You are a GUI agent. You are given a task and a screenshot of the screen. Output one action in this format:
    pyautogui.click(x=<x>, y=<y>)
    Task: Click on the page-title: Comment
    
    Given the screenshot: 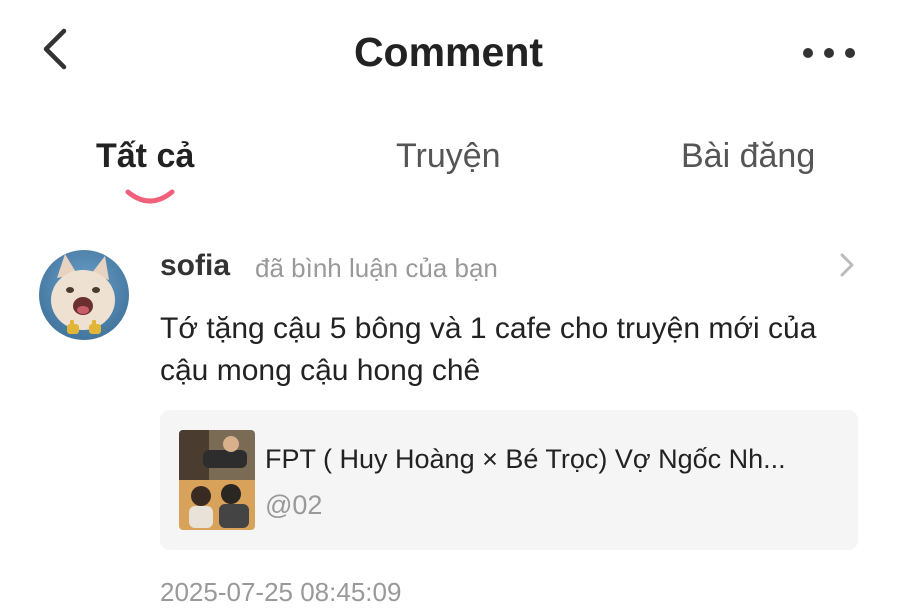 What is the action you would take?
    pyautogui.click(x=448, y=52)
    